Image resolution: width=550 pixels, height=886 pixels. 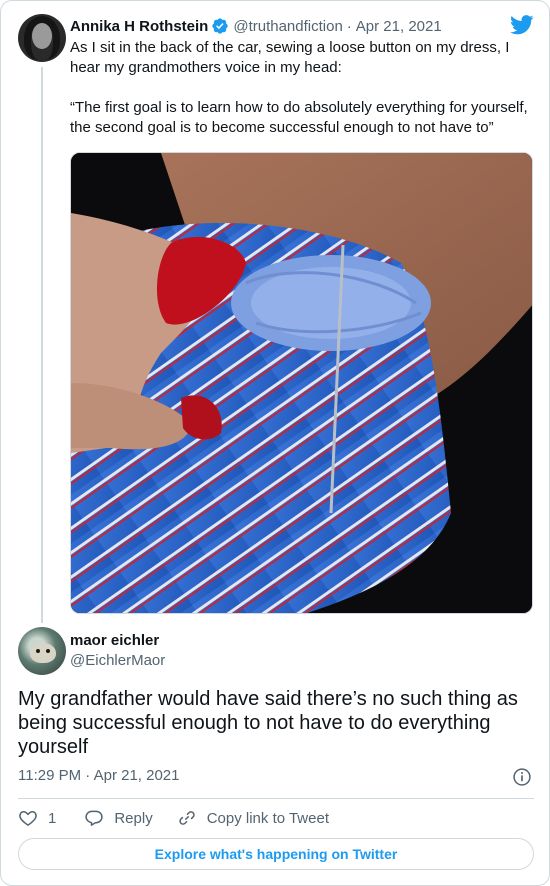 I want to click on explore-twitter-button: Explore what's happening on Twitter, so click(x=276, y=854).